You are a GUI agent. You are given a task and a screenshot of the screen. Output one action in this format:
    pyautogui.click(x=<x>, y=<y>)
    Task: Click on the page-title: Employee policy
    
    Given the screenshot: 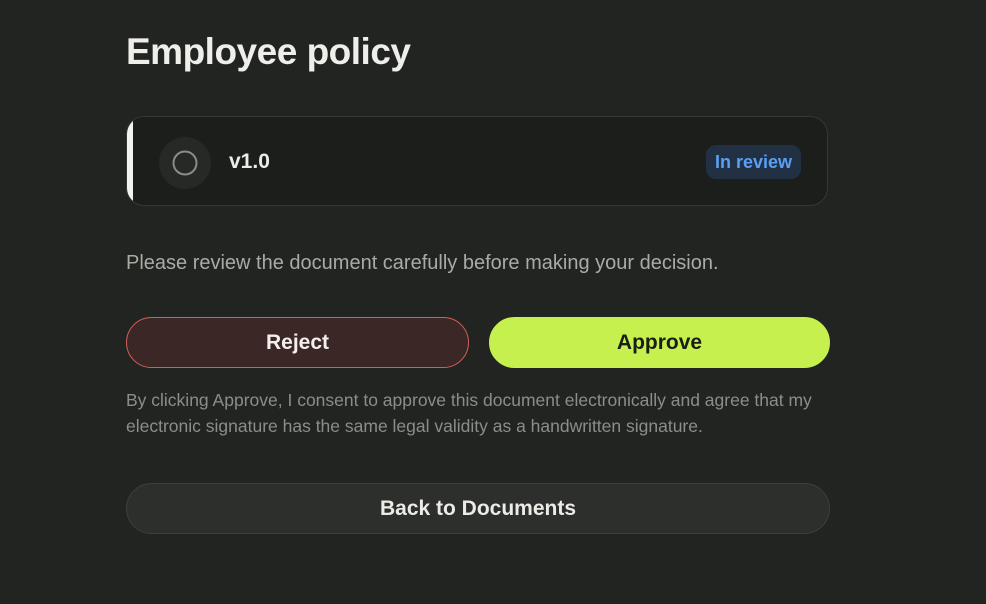 What is the action you would take?
    pyautogui.click(x=268, y=51)
    